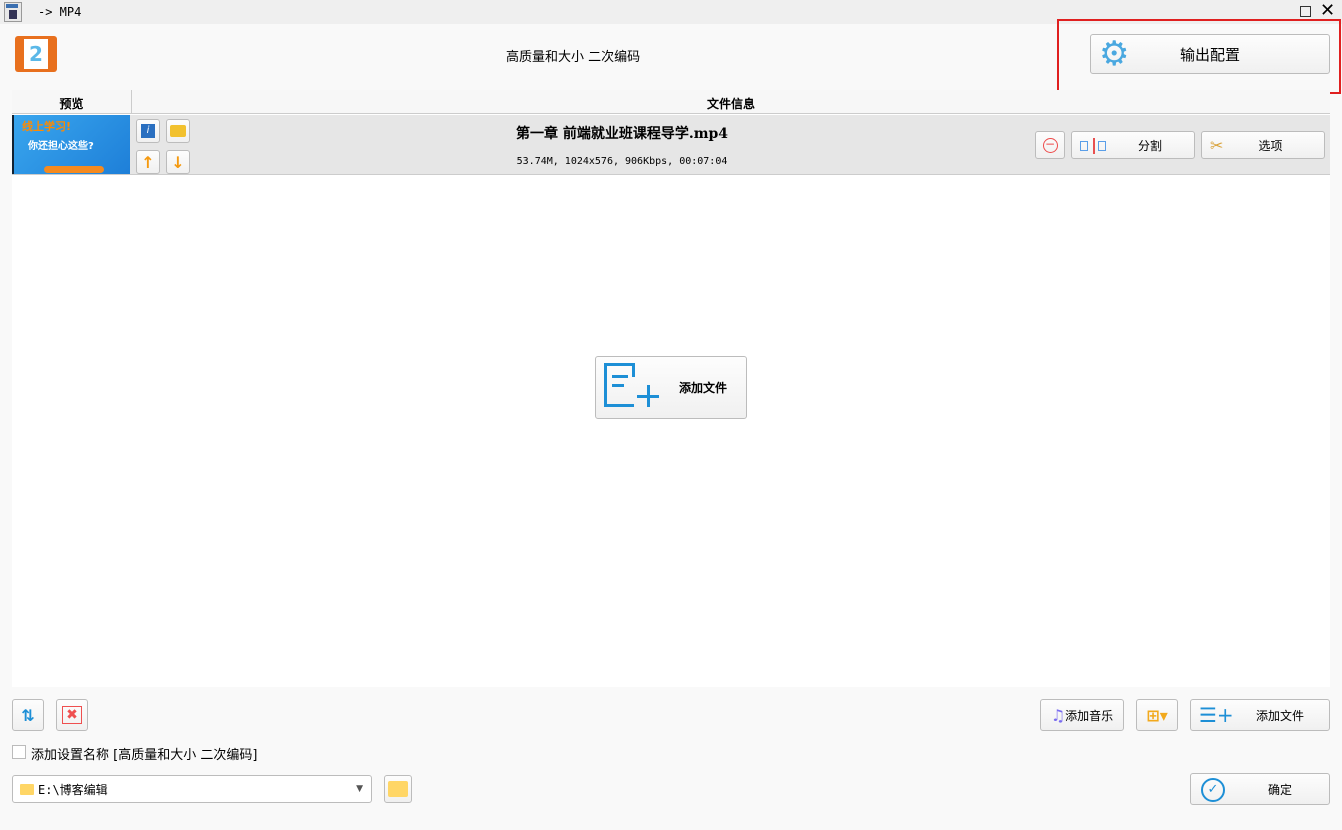 Image resolution: width=1342 pixels, height=830 pixels. What do you see at coordinates (1260, 715) in the screenshot?
I see `add-file-button: ☰+ 添加文件` at bounding box center [1260, 715].